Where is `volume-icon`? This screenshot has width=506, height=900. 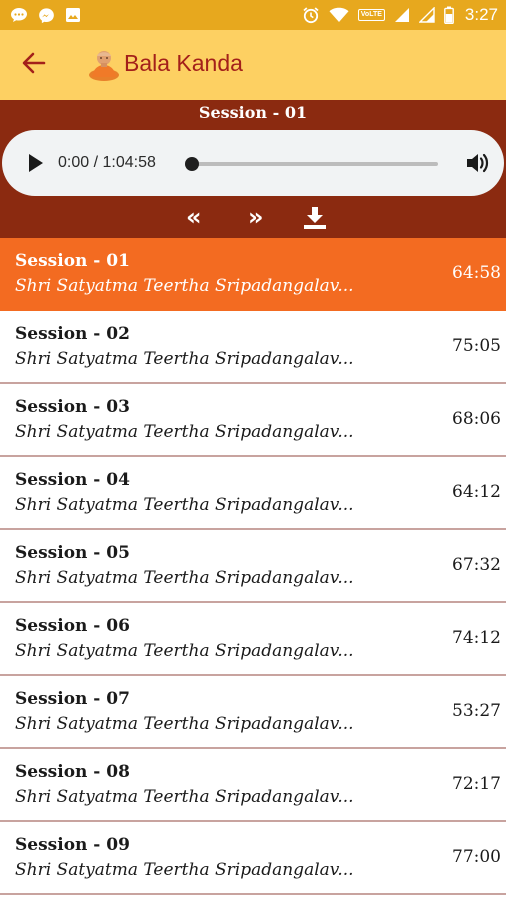 volume-icon is located at coordinates (477, 166).